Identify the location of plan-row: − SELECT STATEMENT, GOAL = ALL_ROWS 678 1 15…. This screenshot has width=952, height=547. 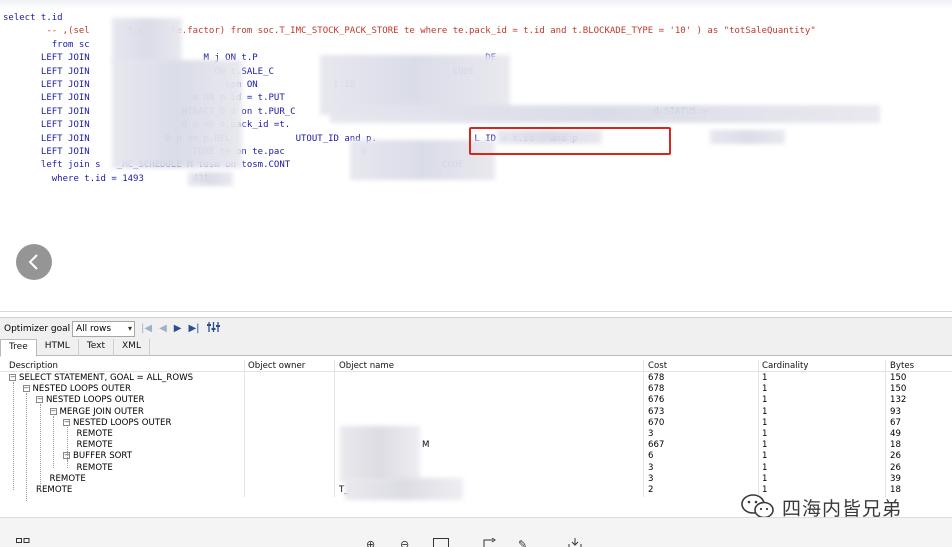
(476, 378).